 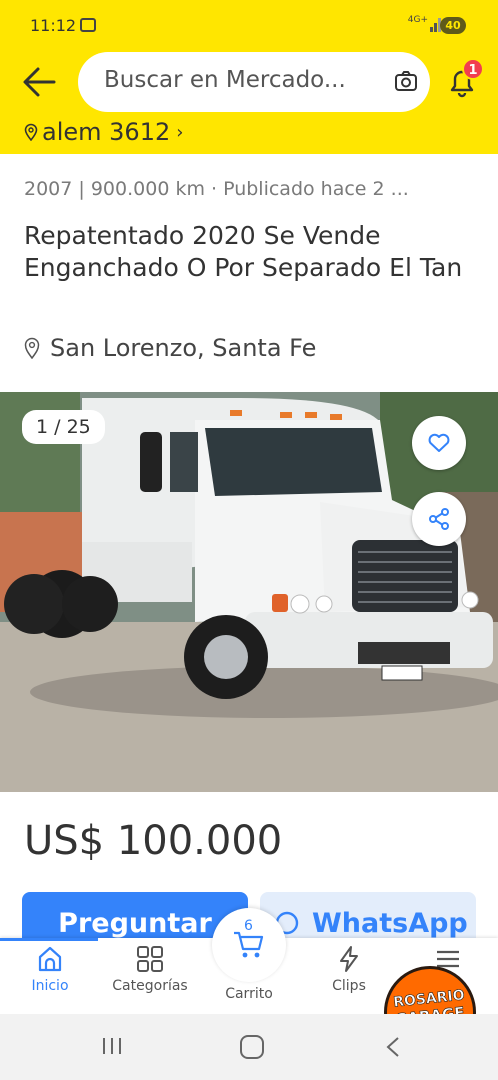 I want to click on favorite-button, so click(x=439, y=443).